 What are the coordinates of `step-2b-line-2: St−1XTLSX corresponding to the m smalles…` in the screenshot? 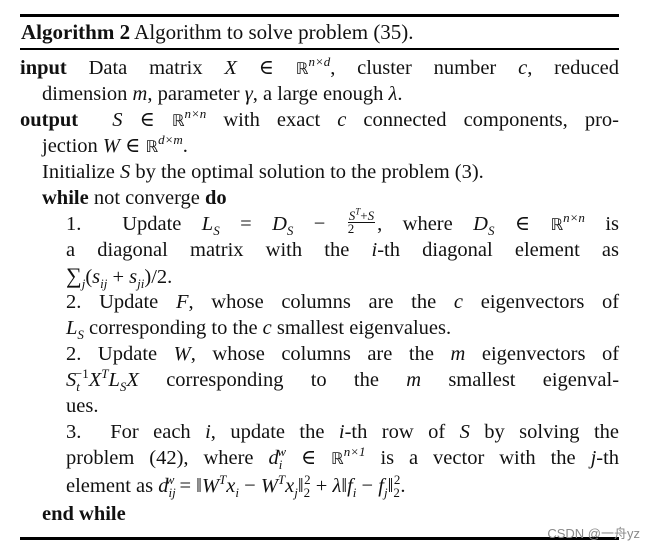 It's located at (343, 380).